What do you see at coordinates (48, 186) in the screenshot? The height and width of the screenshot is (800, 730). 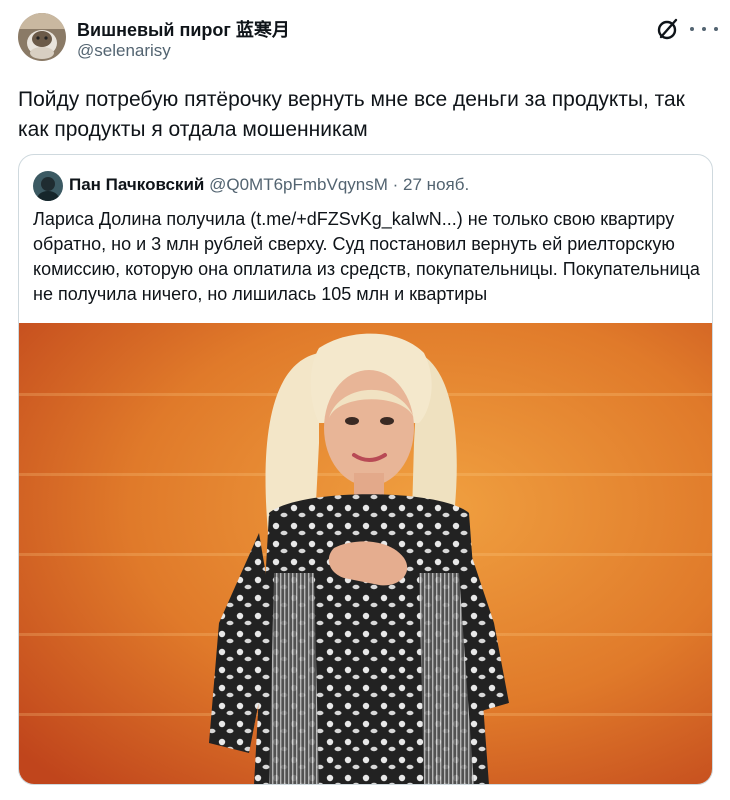 I see `quoted-author-avatar` at bounding box center [48, 186].